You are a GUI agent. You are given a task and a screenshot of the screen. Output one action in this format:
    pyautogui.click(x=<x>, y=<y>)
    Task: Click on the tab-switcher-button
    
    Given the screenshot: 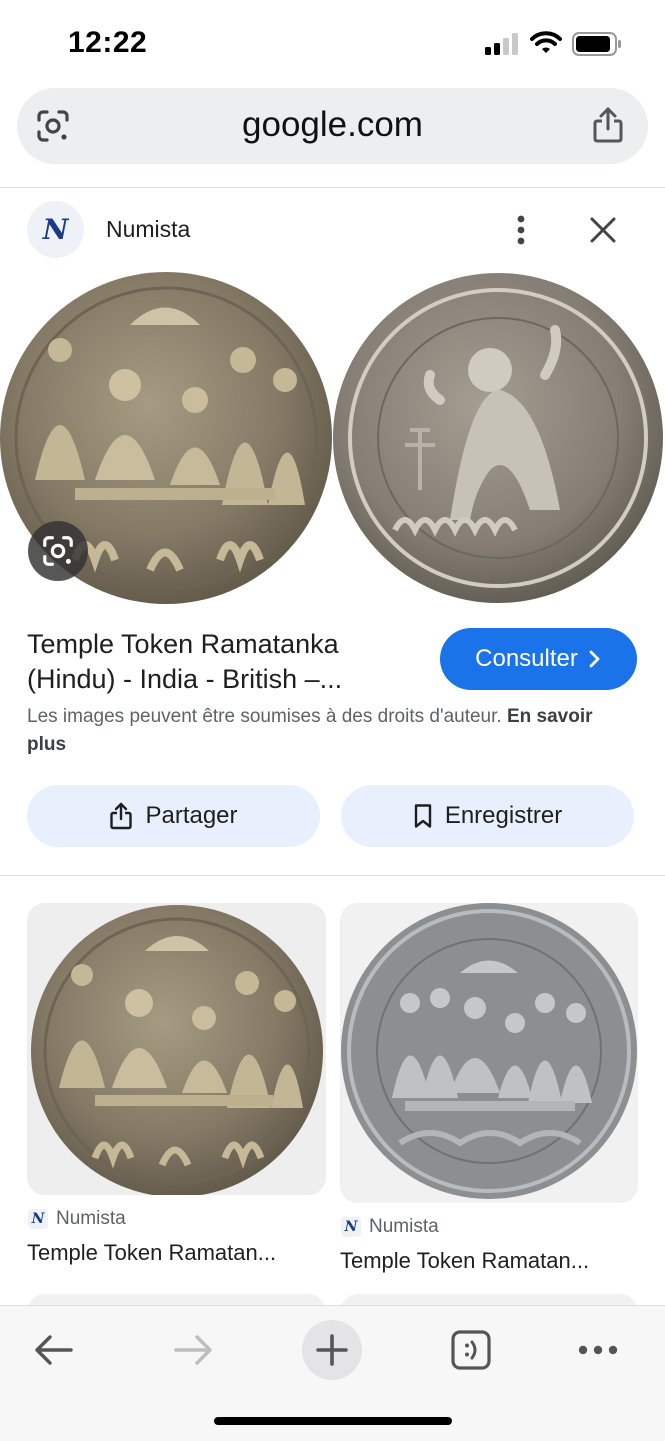 What is the action you would take?
    pyautogui.click(x=471, y=1350)
    